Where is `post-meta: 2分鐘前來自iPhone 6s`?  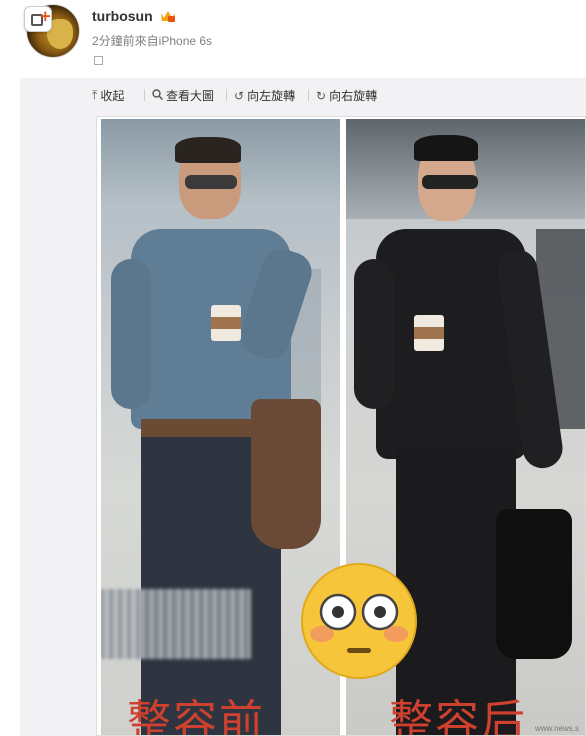 post-meta: 2分鐘前來自iPhone 6s is located at coordinates (152, 41).